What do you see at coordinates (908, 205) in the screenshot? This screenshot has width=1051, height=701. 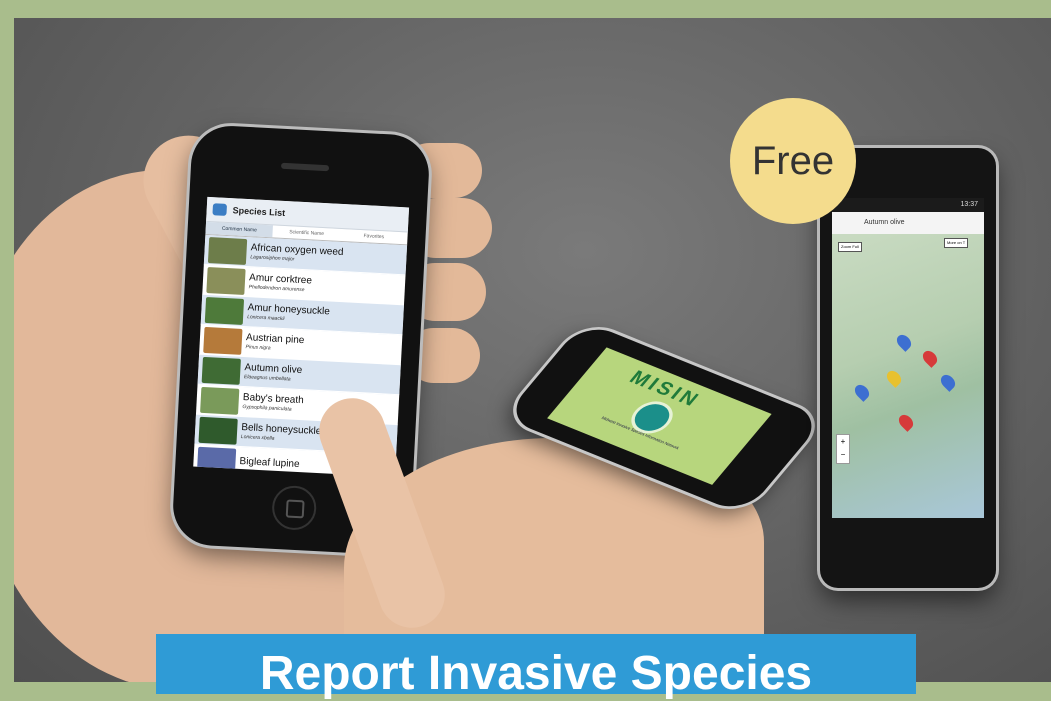 I see `status-bar: 13:37` at bounding box center [908, 205].